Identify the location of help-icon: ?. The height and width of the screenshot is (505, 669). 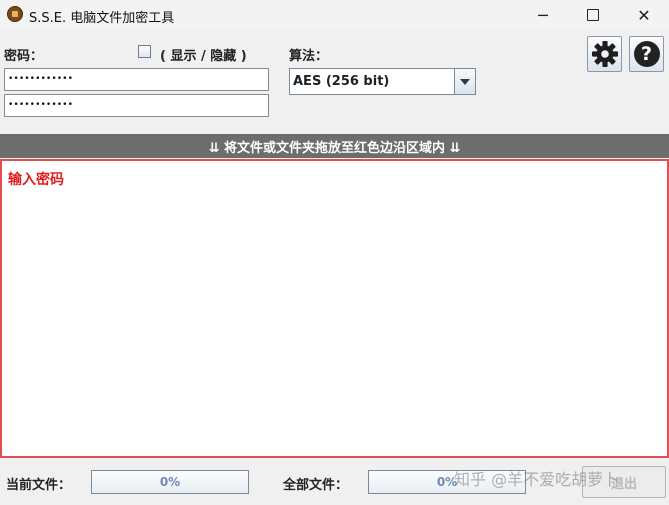
(646, 54).